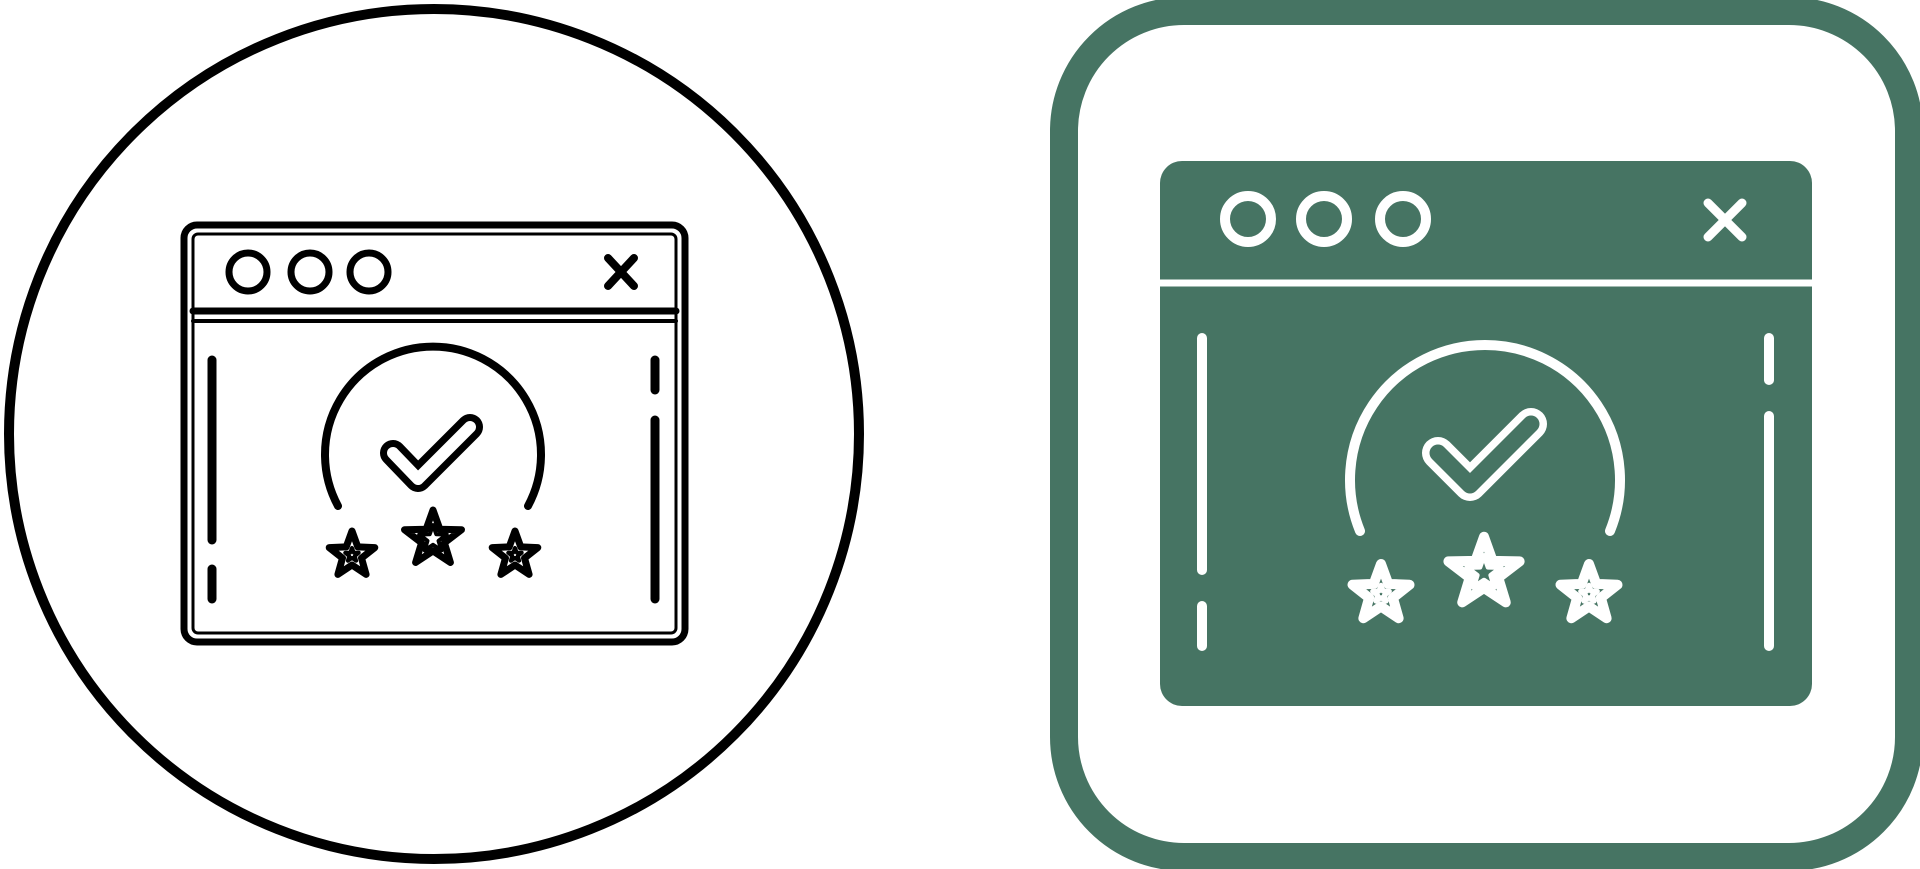  I want to click on close-icon, so click(621, 272).